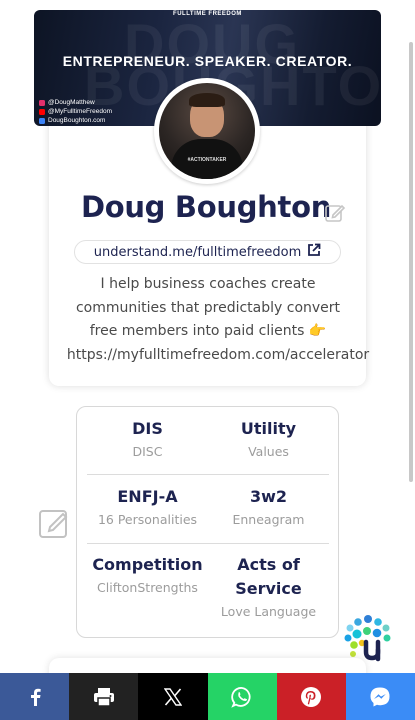 The image size is (415, 720). I want to click on trait-disc: DIS DISC, so click(147, 440).